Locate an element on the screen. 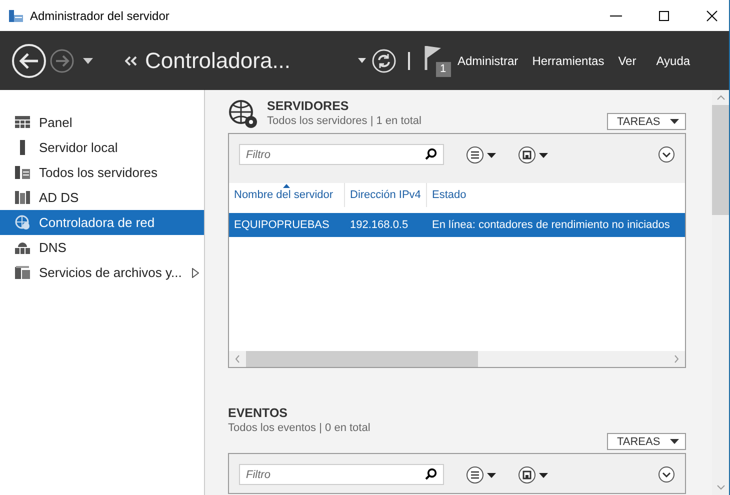 The height and width of the screenshot is (495, 730). scroll-up-icon is located at coordinates (720, 97).